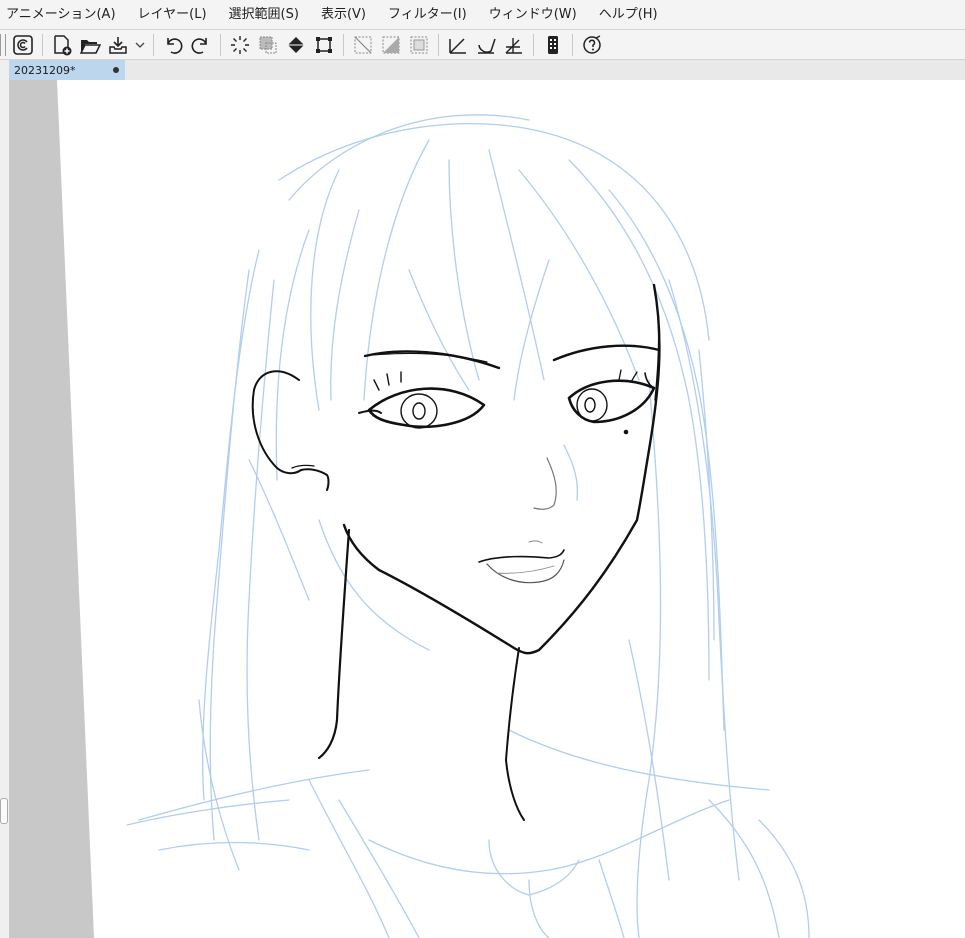 The height and width of the screenshot is (938, 965). I want to click on menu-view: 表示(V), so click(343, 14).